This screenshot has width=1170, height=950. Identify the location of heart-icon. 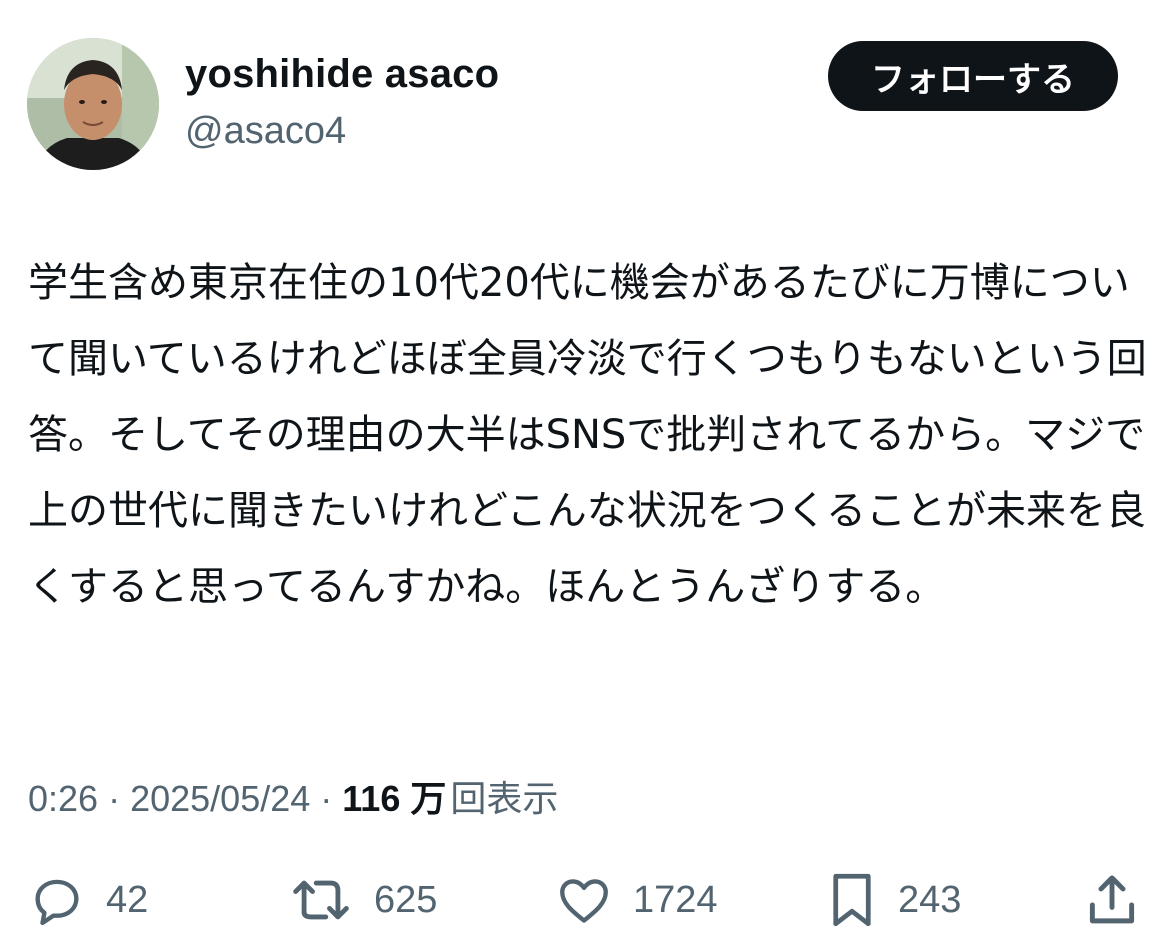
(584, 901).